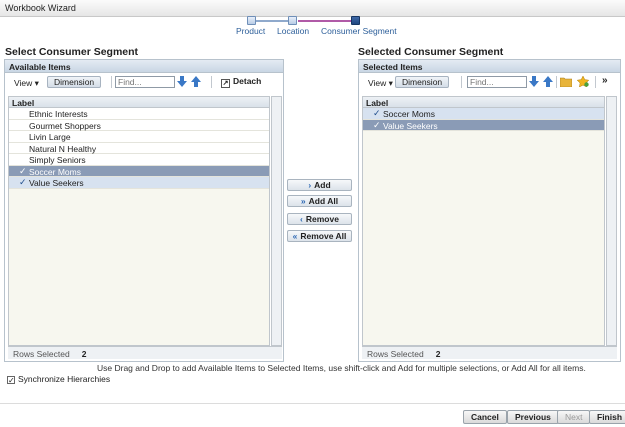 This screenshot has width=625, height=427. Describe the element at coordinates (247, 81) in the screenshot. I see `detach-label: Detach` at that location.